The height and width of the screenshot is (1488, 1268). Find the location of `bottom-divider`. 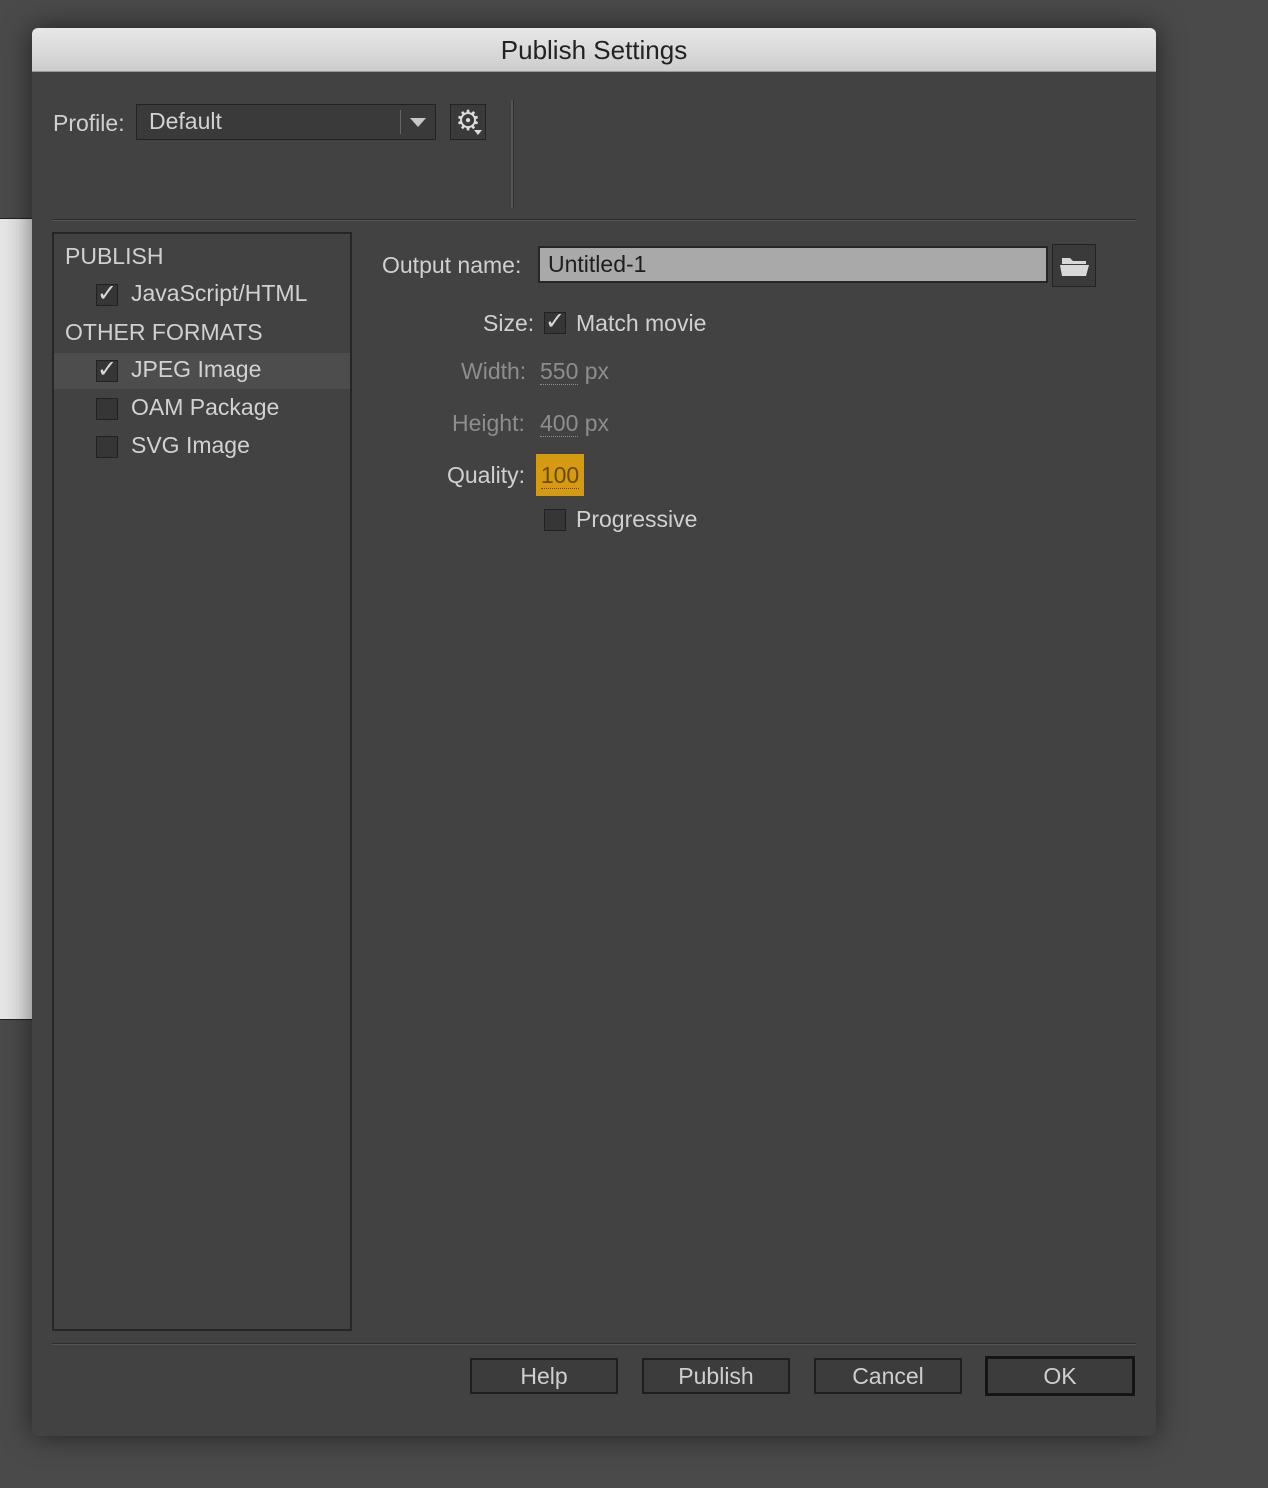

bottom-divider is located at coordinates (594, 1344).